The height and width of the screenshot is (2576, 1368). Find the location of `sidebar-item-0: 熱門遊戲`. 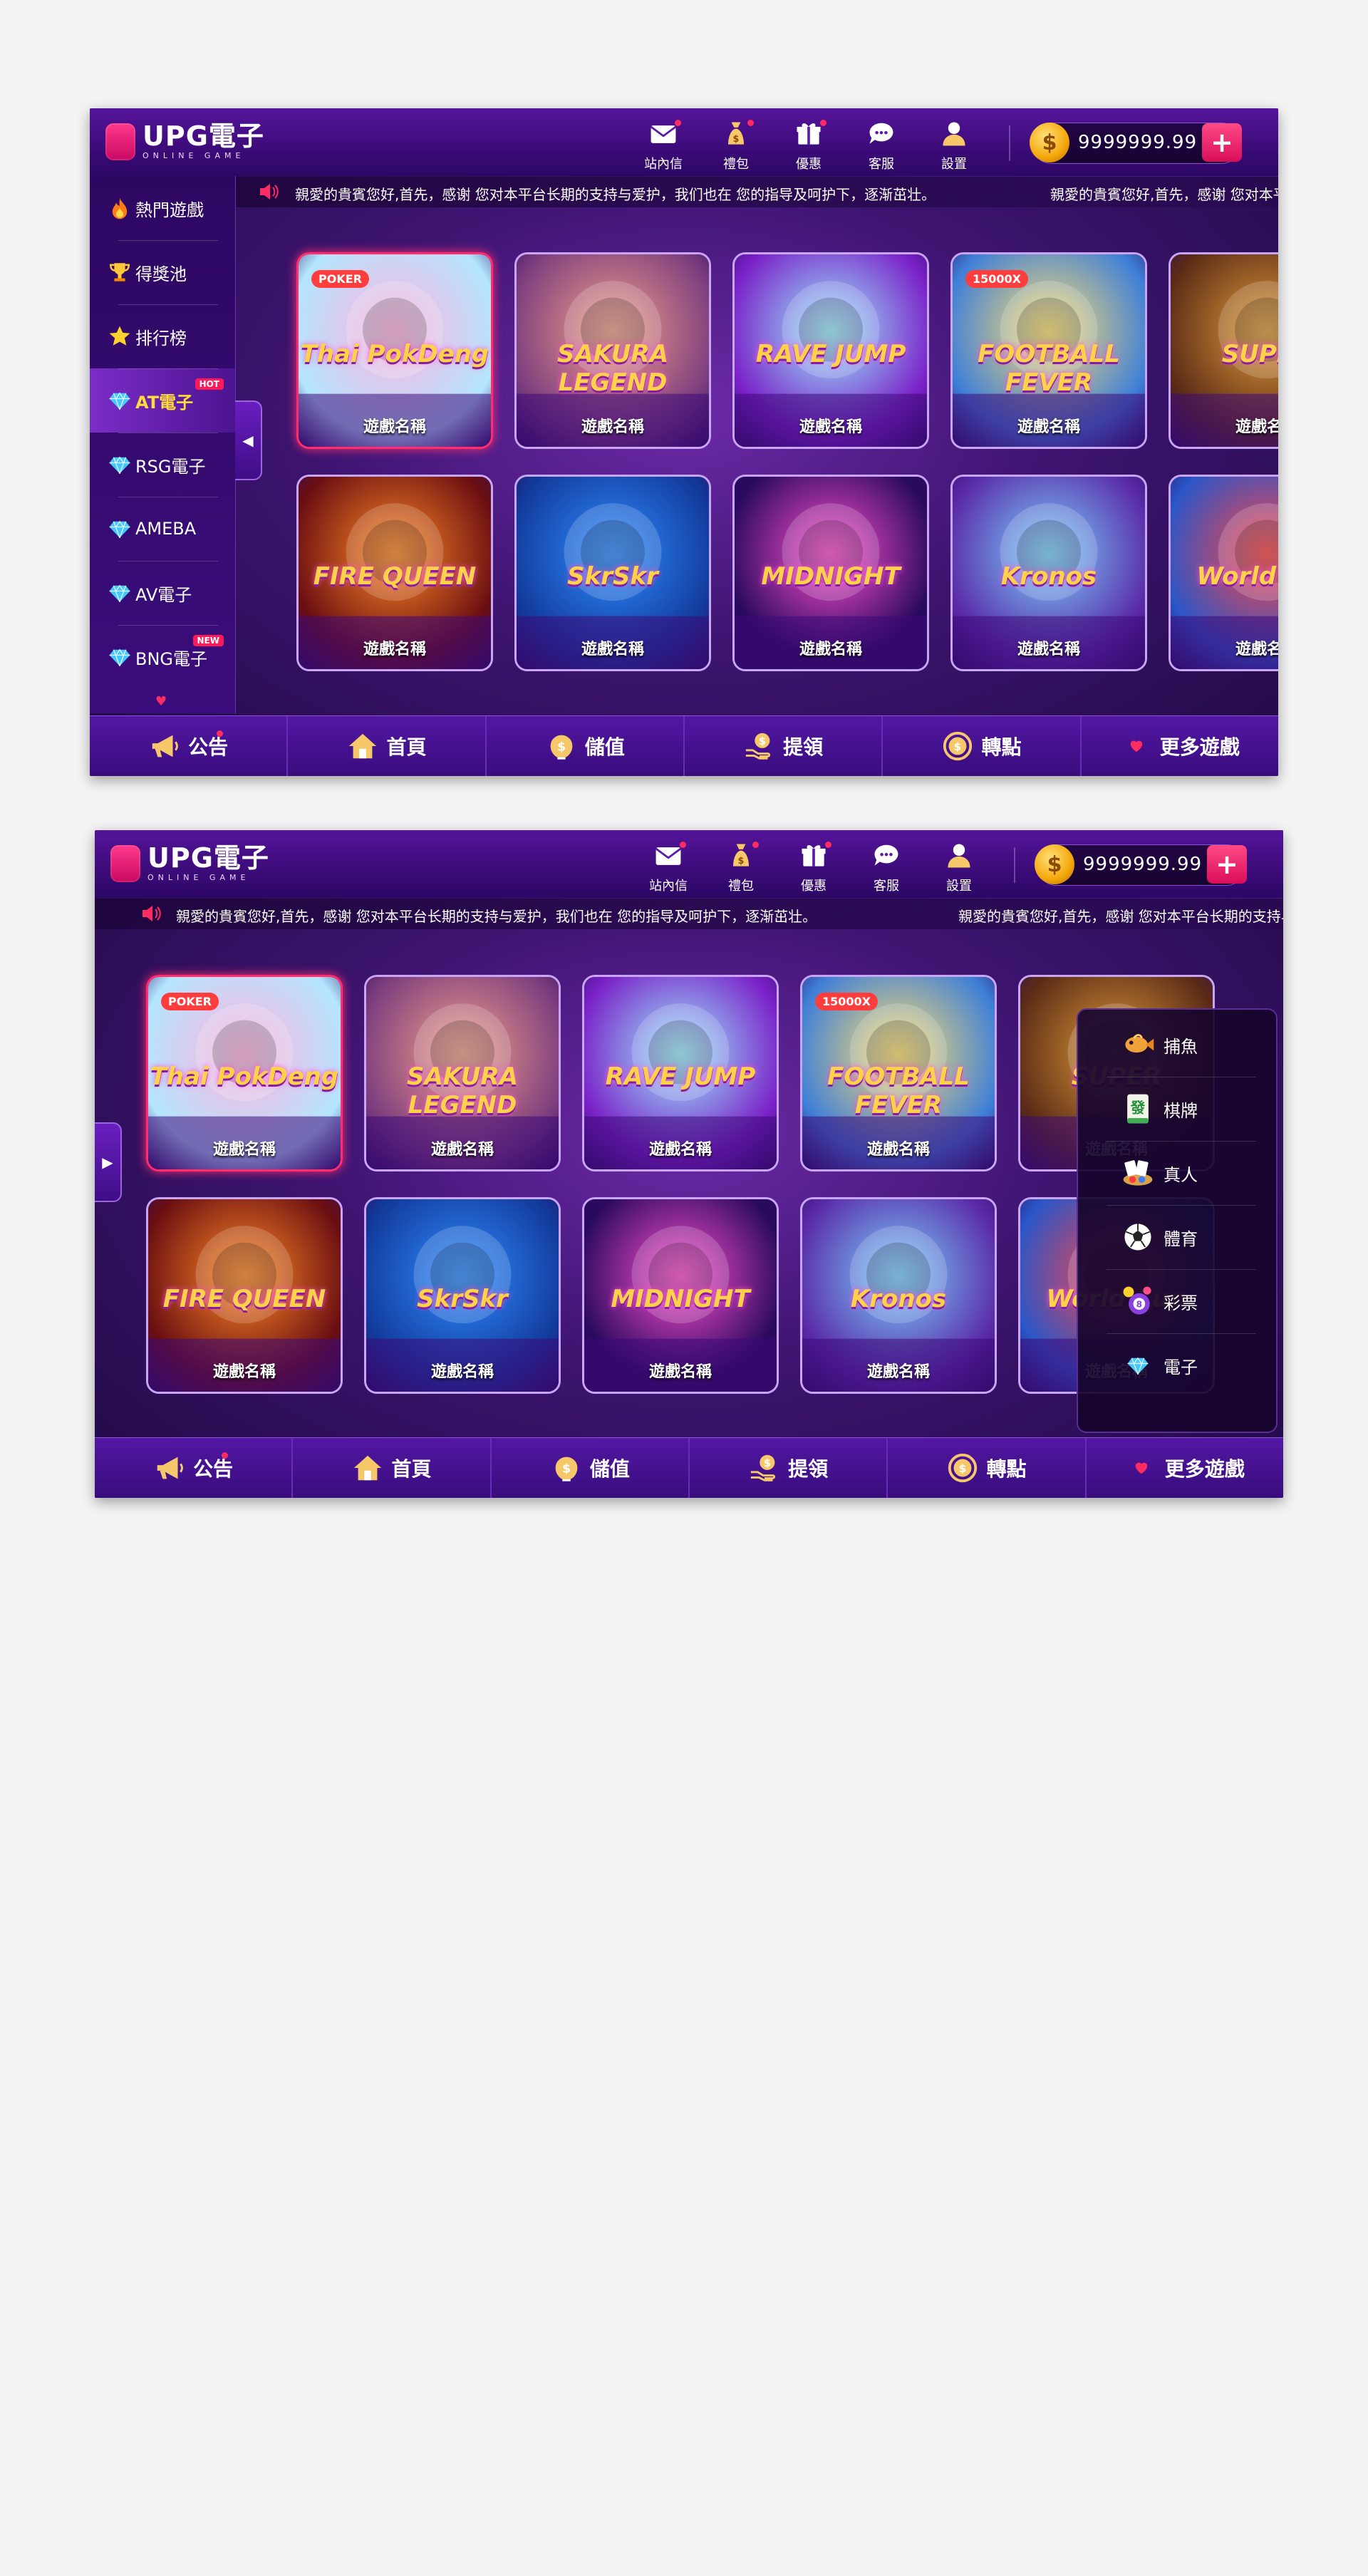

sidebar-item-0: 熱門遊戲 is located at coordinates (162, 208).